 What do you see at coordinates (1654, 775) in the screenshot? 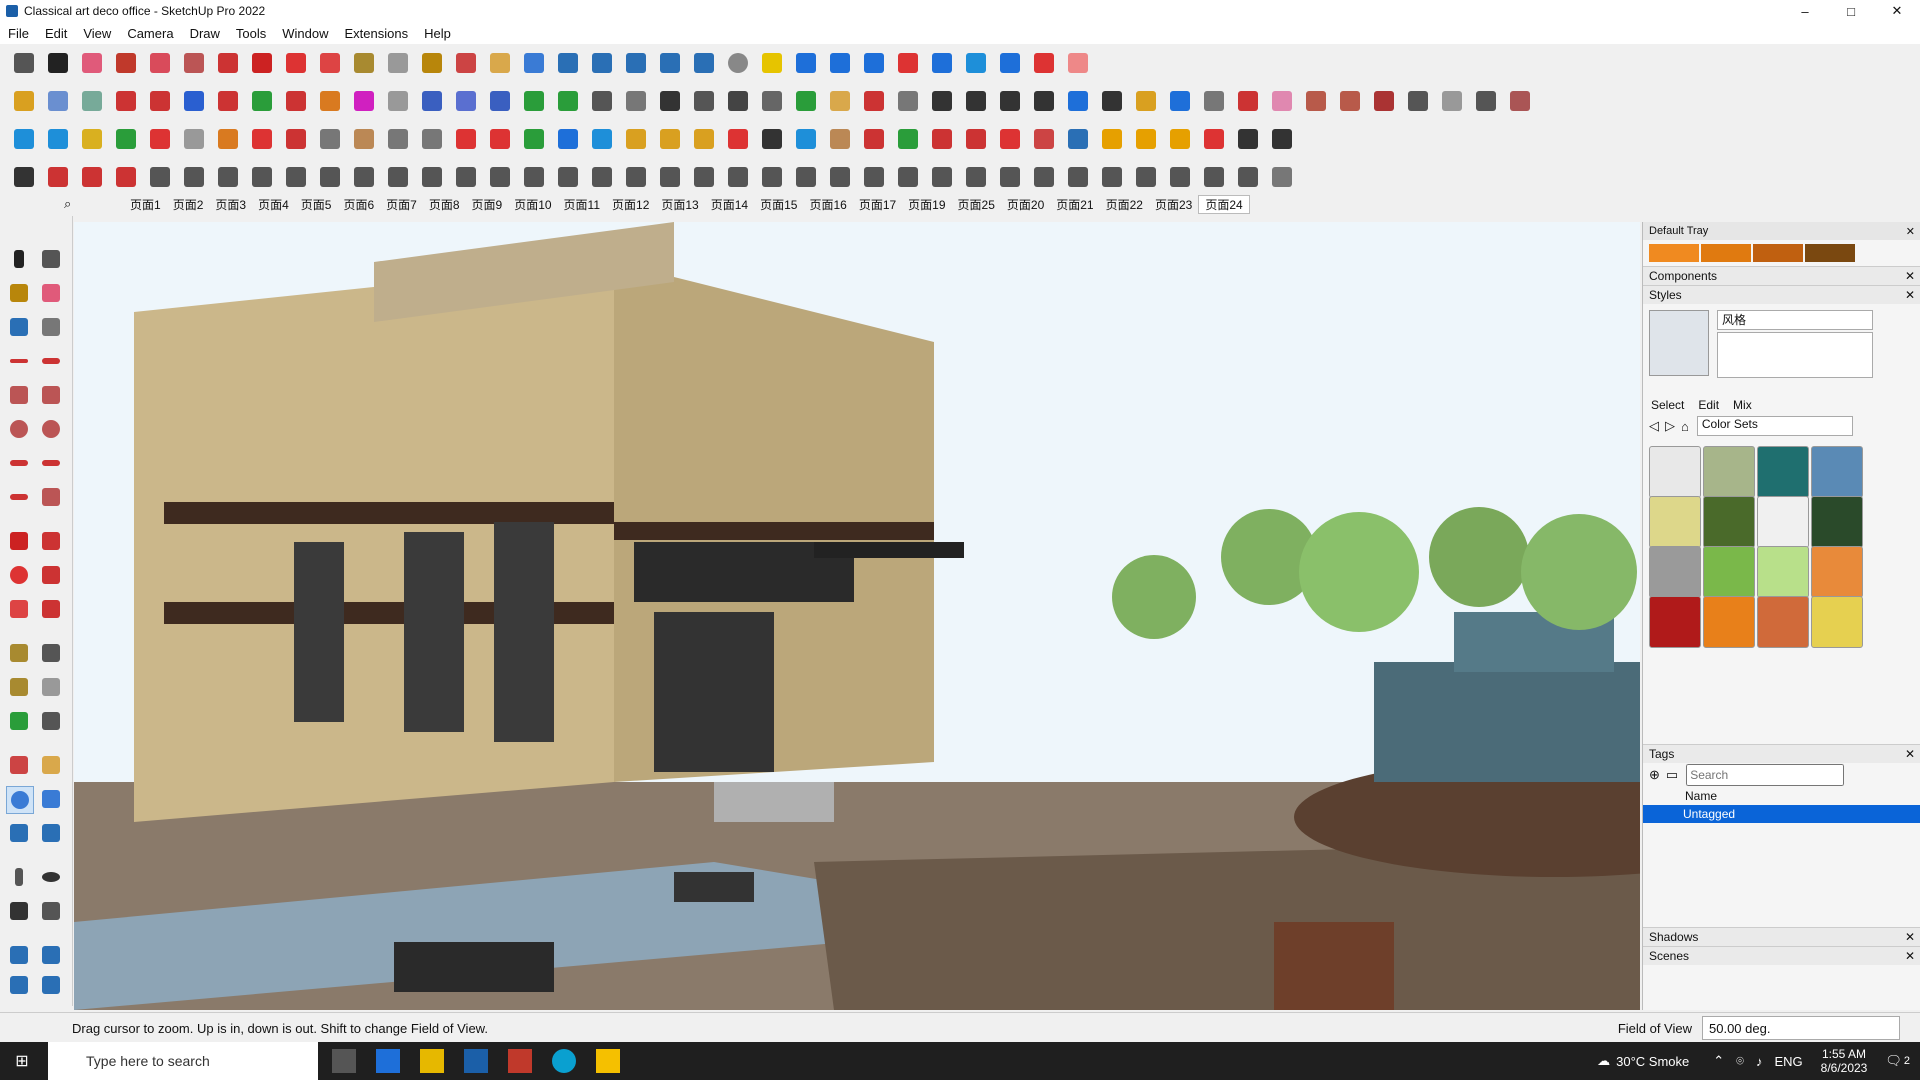
I see `add-tag-icon: ⊕` at bounding box center [1654, 775].